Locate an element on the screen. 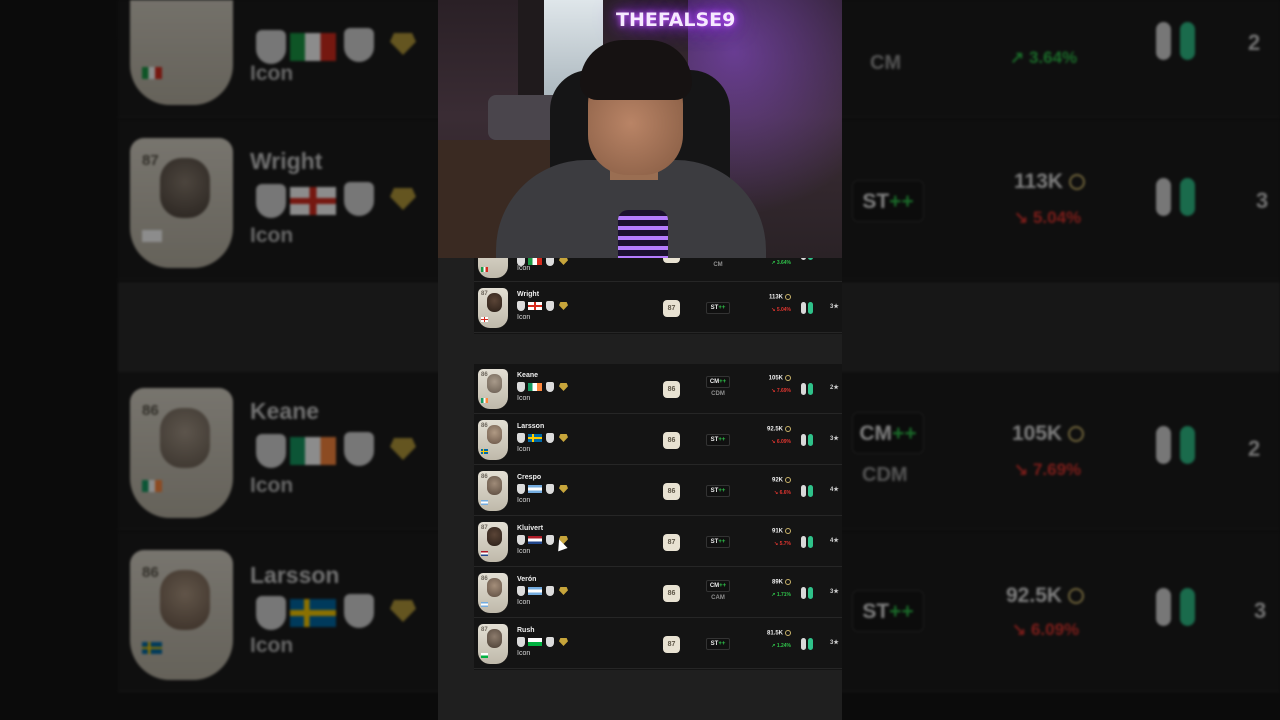  player-name: Keane is located at coordinates (527, 375).